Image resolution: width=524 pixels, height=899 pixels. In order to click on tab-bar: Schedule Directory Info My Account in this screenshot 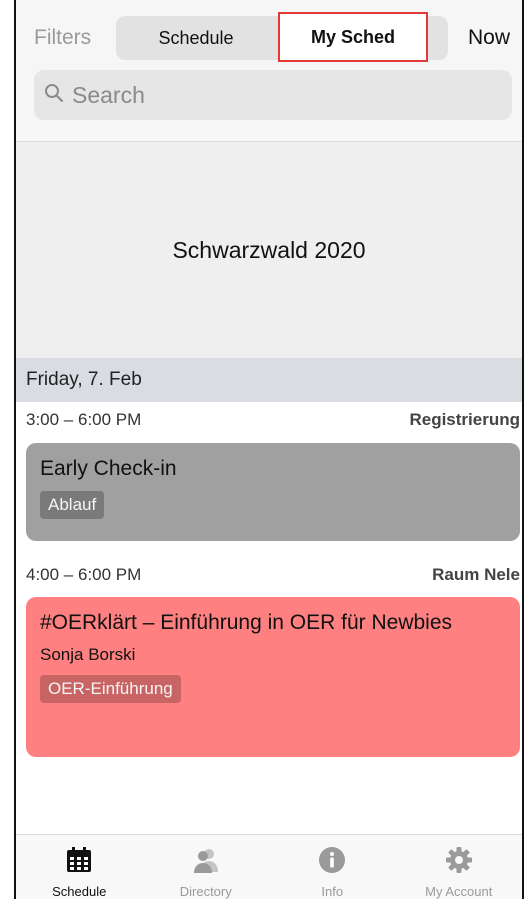, I will do `click(269, 866)`.